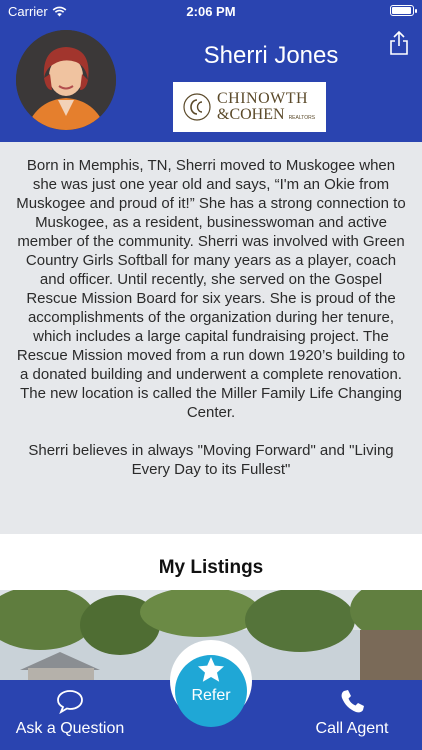 This screenshot has height=750, width=422. What do you see at coordinates (211, 562) in the screenshot?
I see `listings-title: My Listings` at bounding box center [211, 562].